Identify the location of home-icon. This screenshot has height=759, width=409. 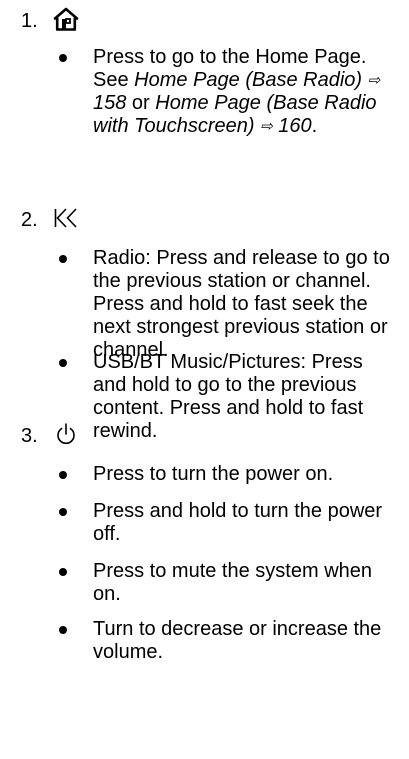
(66, 19).